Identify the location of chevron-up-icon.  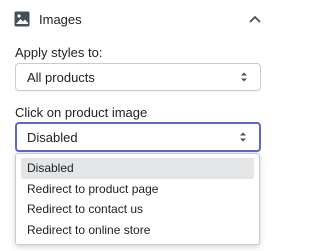
(255, 19).